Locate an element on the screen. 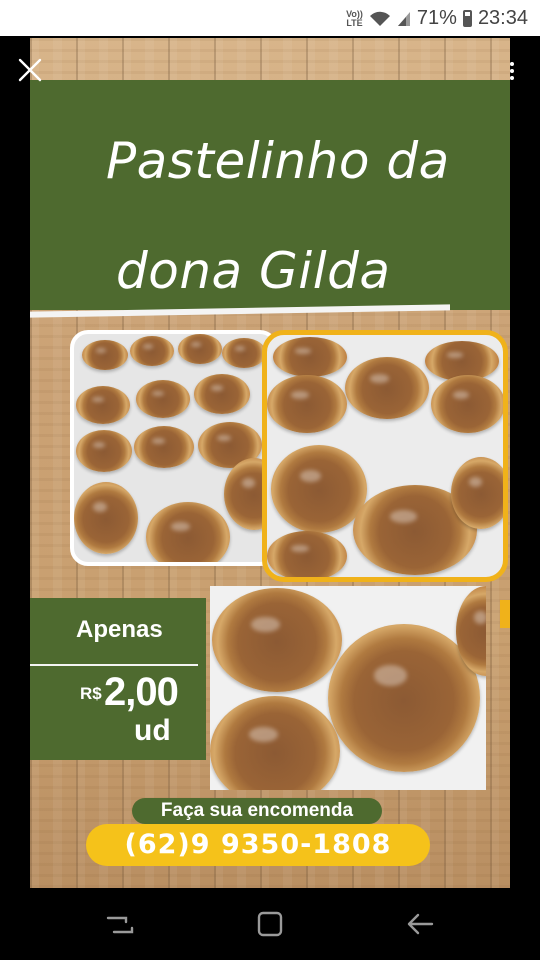 The width and height of the screenshot is (540, 960). price-amount: 2,00 is located at coordinates (141, 692).